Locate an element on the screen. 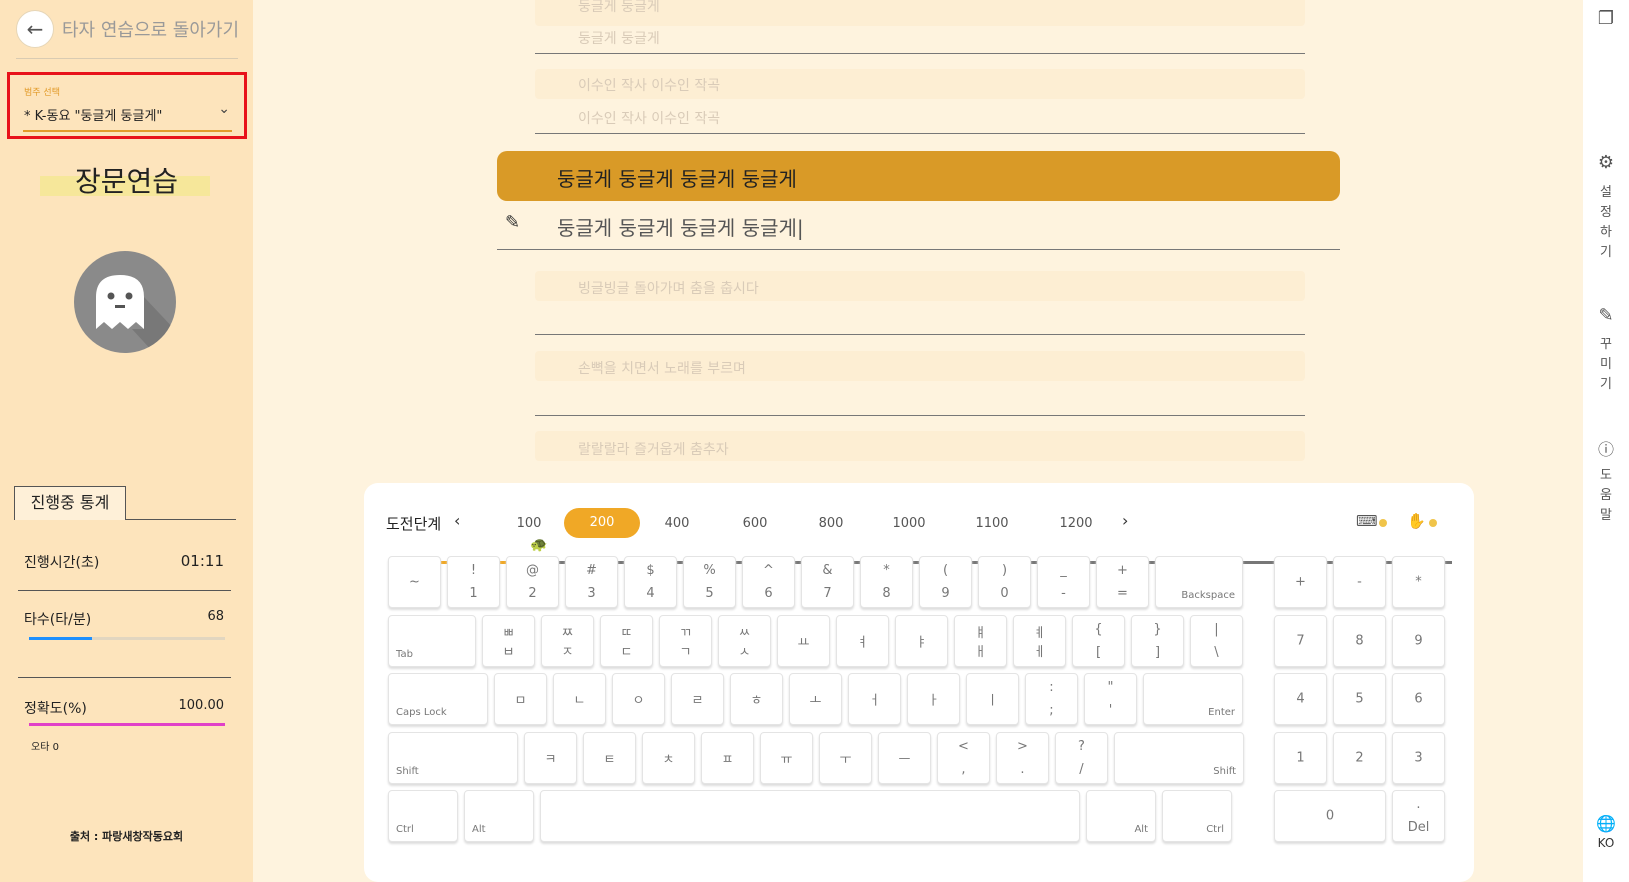  hand-icon: ✋ is located at coordinates (1416, 521).